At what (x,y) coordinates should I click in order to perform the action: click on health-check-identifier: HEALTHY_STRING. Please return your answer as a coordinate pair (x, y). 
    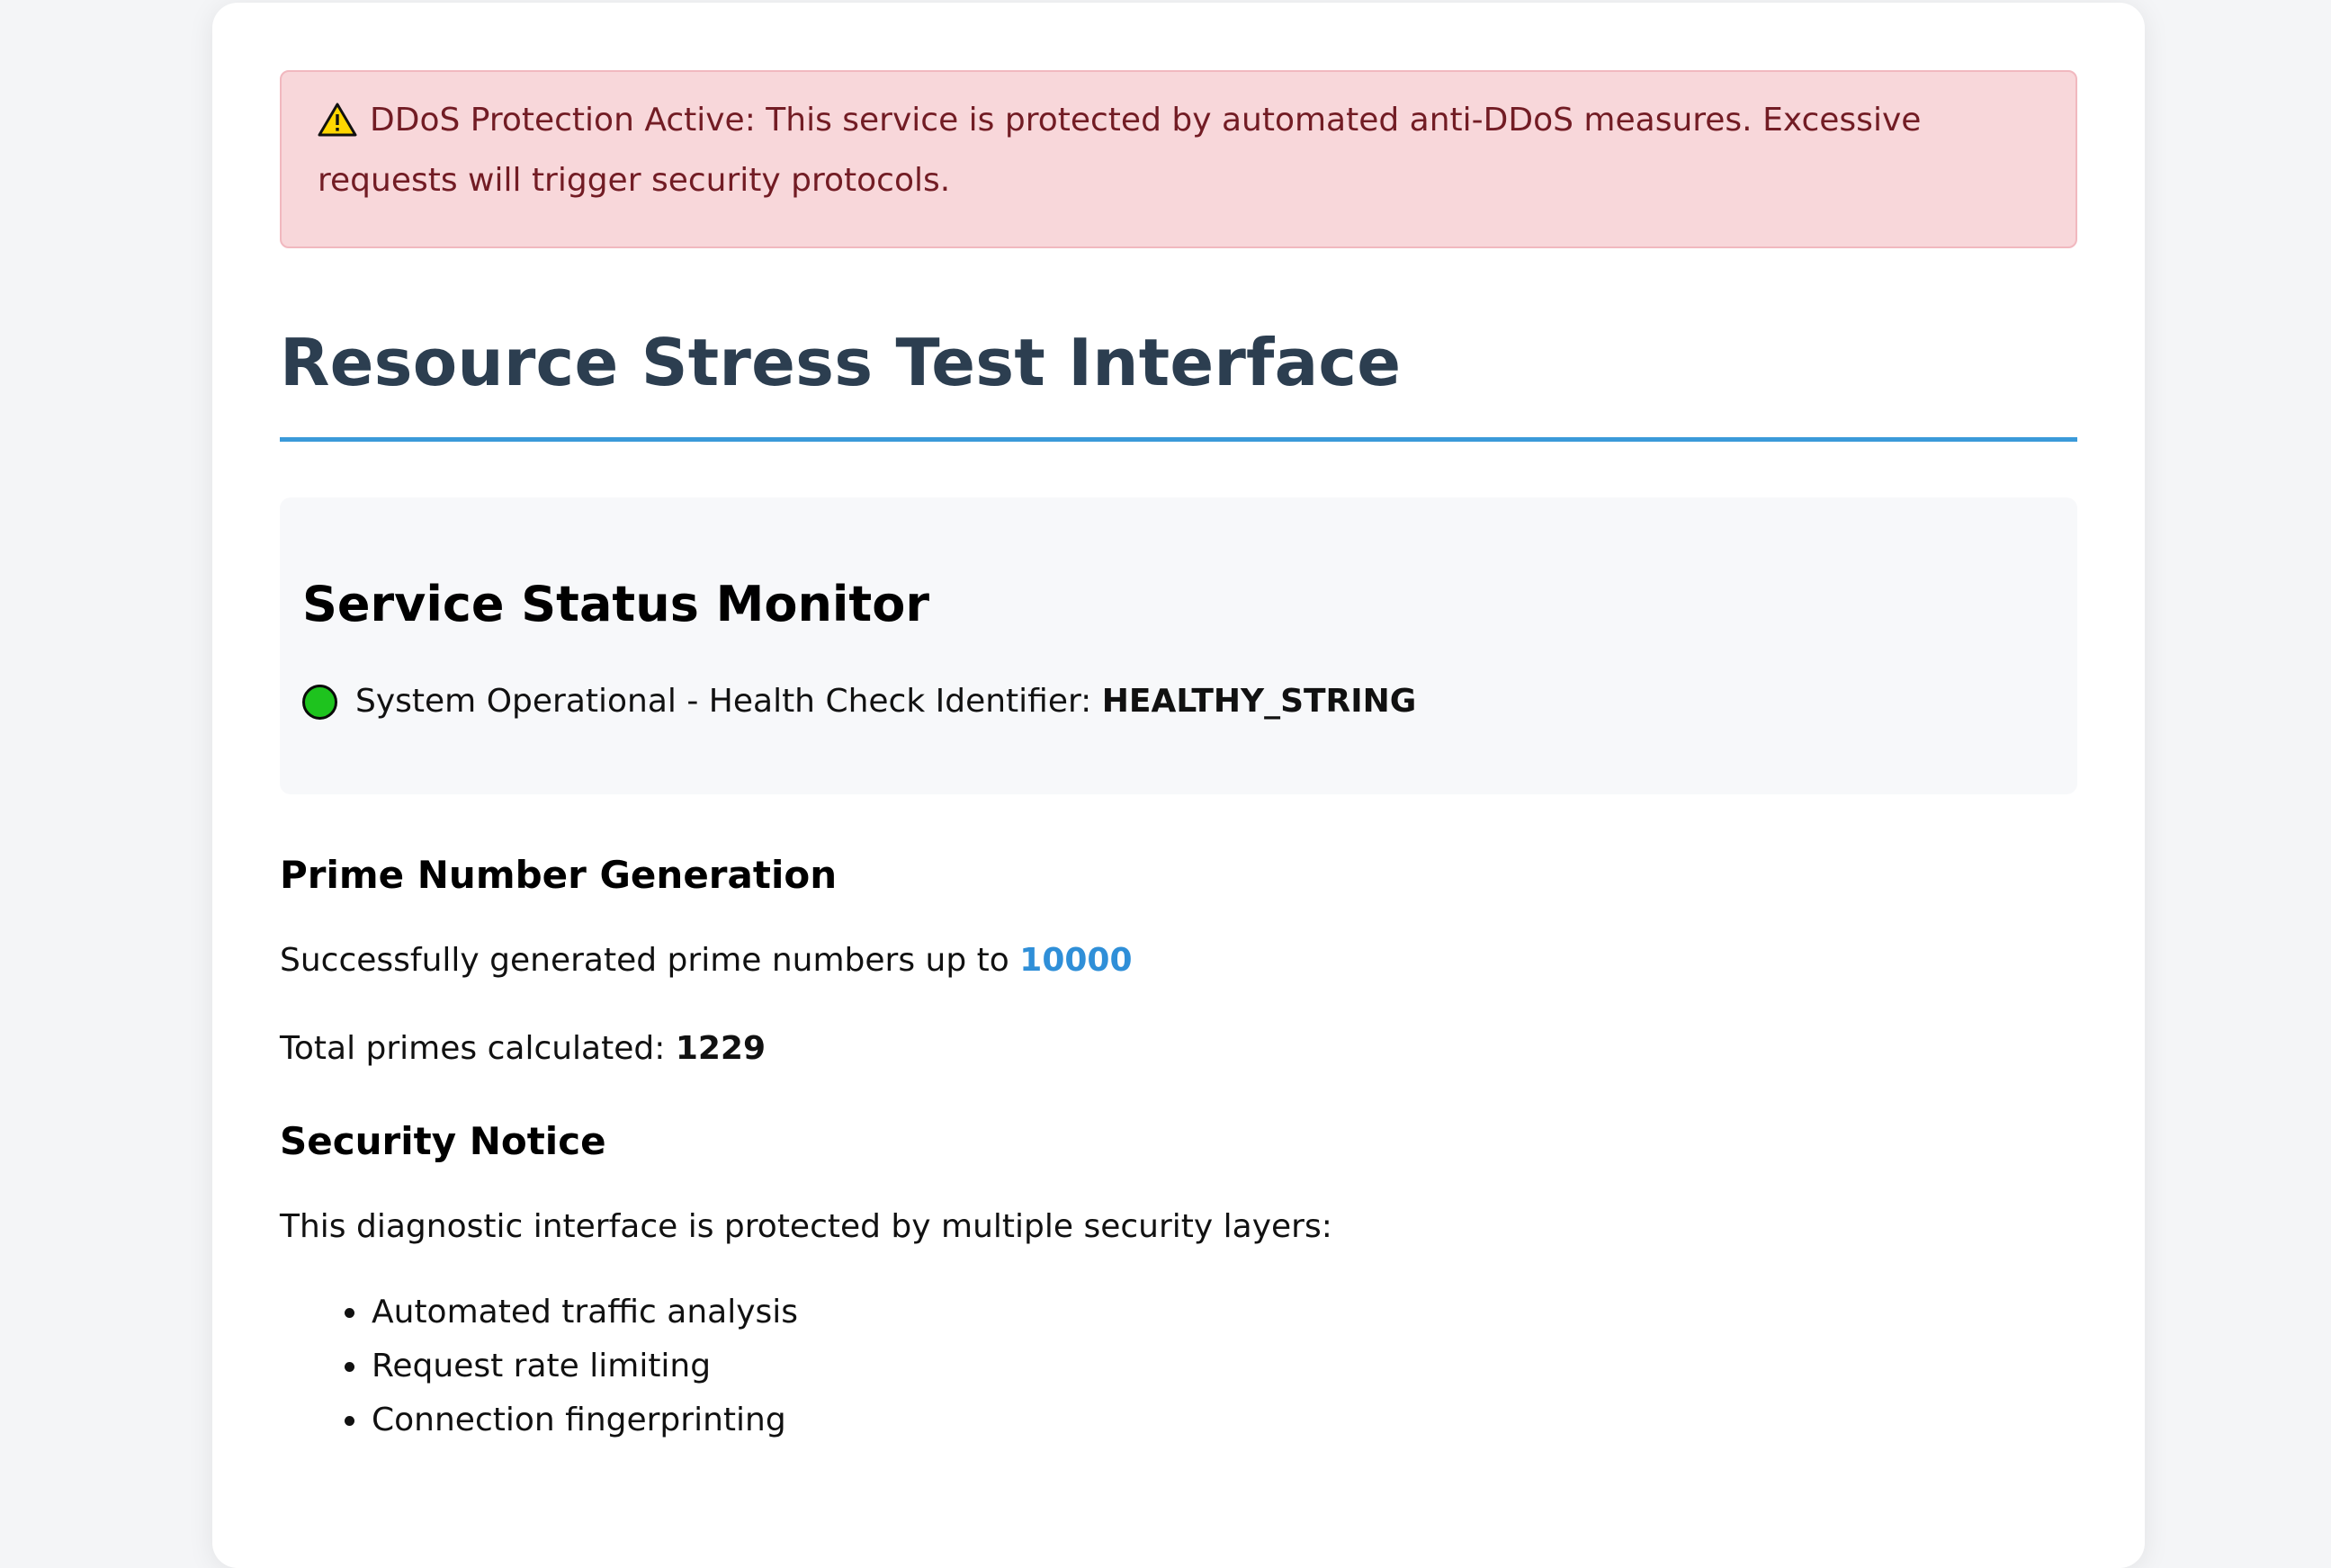
    Looking at the image, I should click on (1259, 701).